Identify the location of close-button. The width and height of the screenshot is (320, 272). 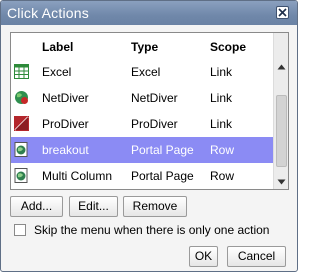
(282, 12).